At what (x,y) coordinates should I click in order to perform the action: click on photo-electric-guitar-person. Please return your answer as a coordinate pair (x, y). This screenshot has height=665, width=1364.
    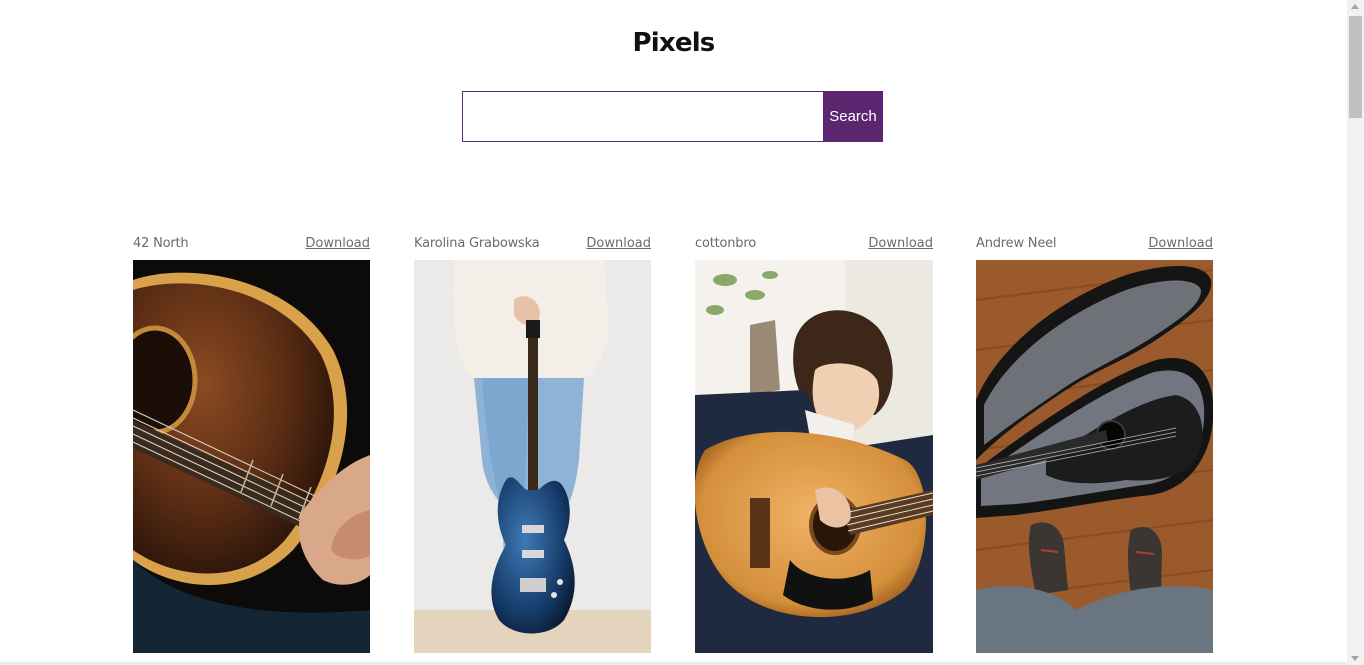
    Looking at the image, I should click on (532, 456).